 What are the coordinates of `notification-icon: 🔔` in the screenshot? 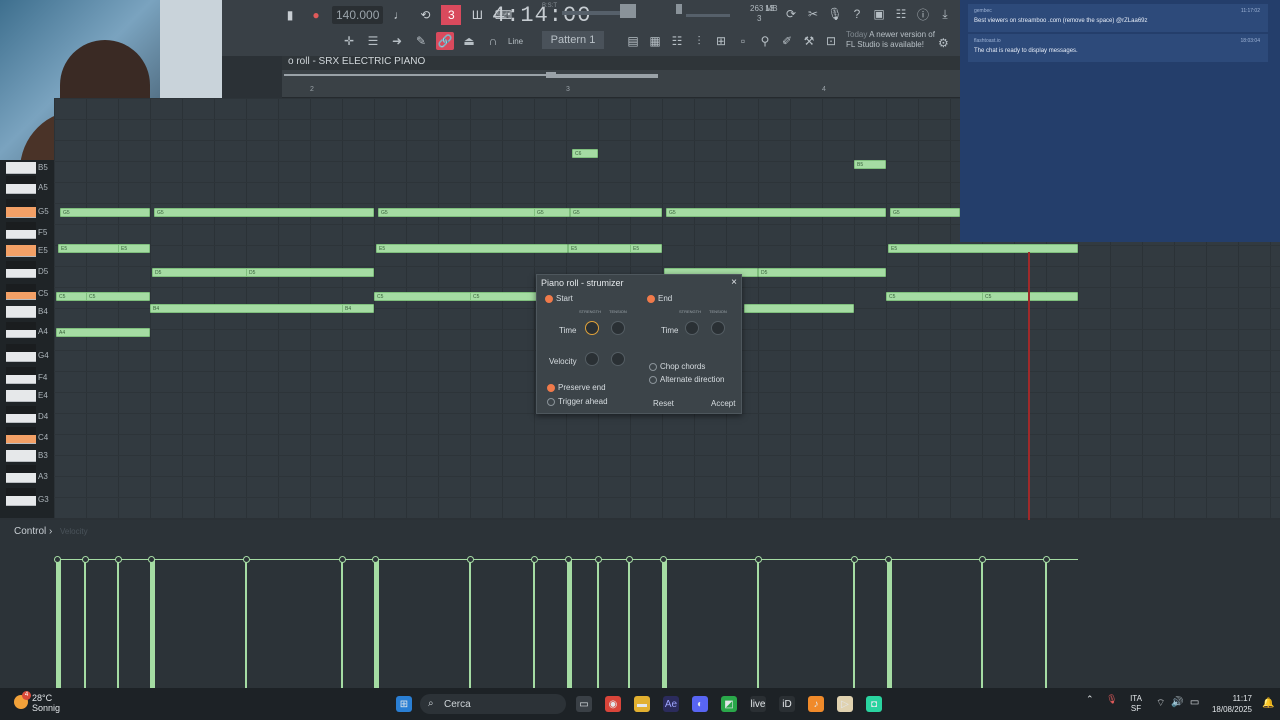 It's located at (1268, 703).